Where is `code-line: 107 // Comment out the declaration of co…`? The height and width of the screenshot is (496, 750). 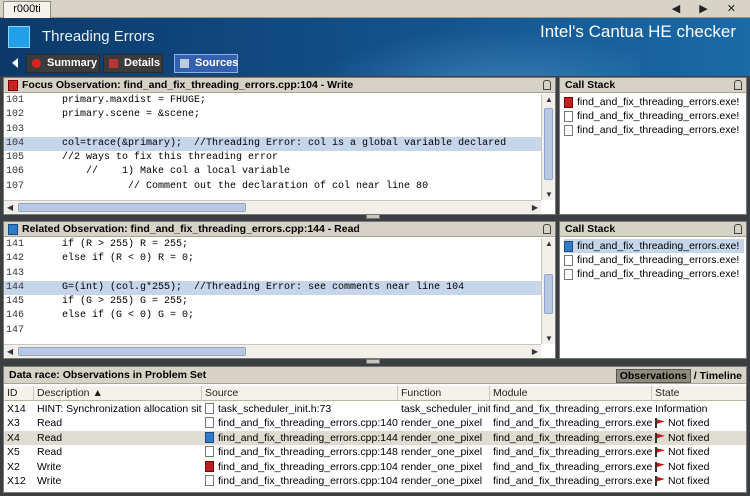
code-line: 107 // Comment out the declaration of co… is located at coordinates (272, 187).